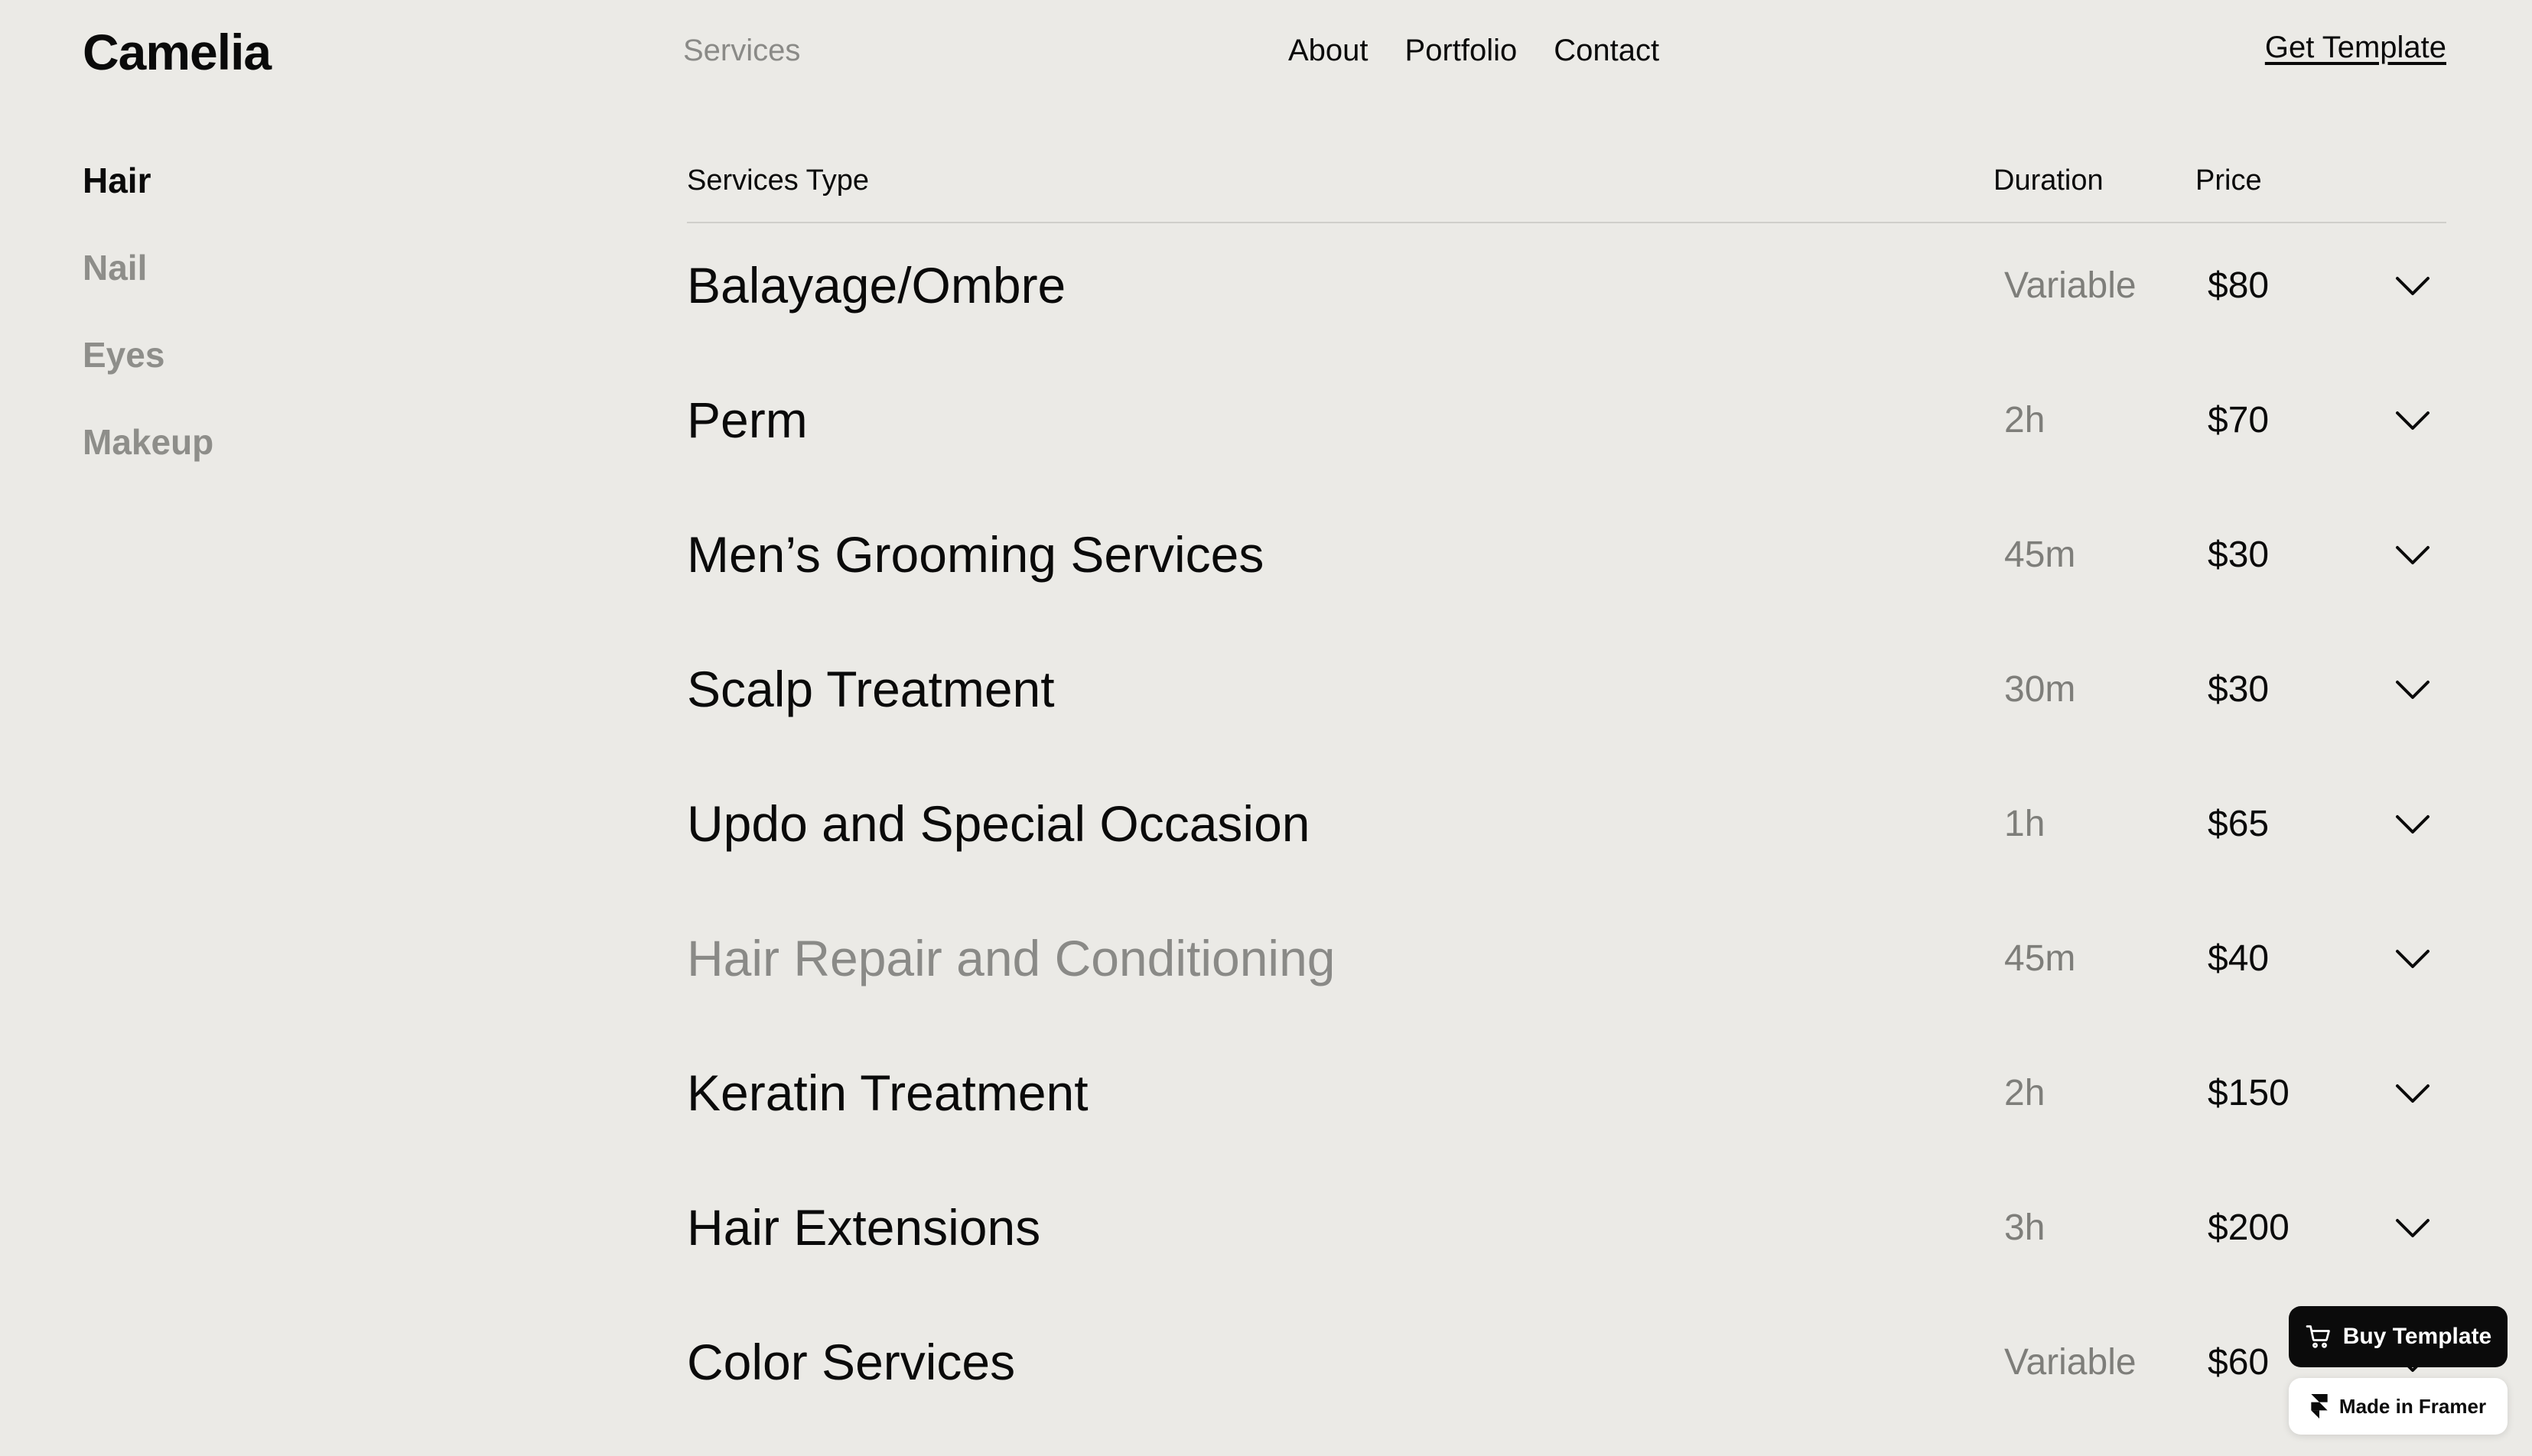 This screenshot has height=1456, width=2532. Describe the element at coordinates (2228, 180) in the screenshot. I see `header-price: Price` at that location.